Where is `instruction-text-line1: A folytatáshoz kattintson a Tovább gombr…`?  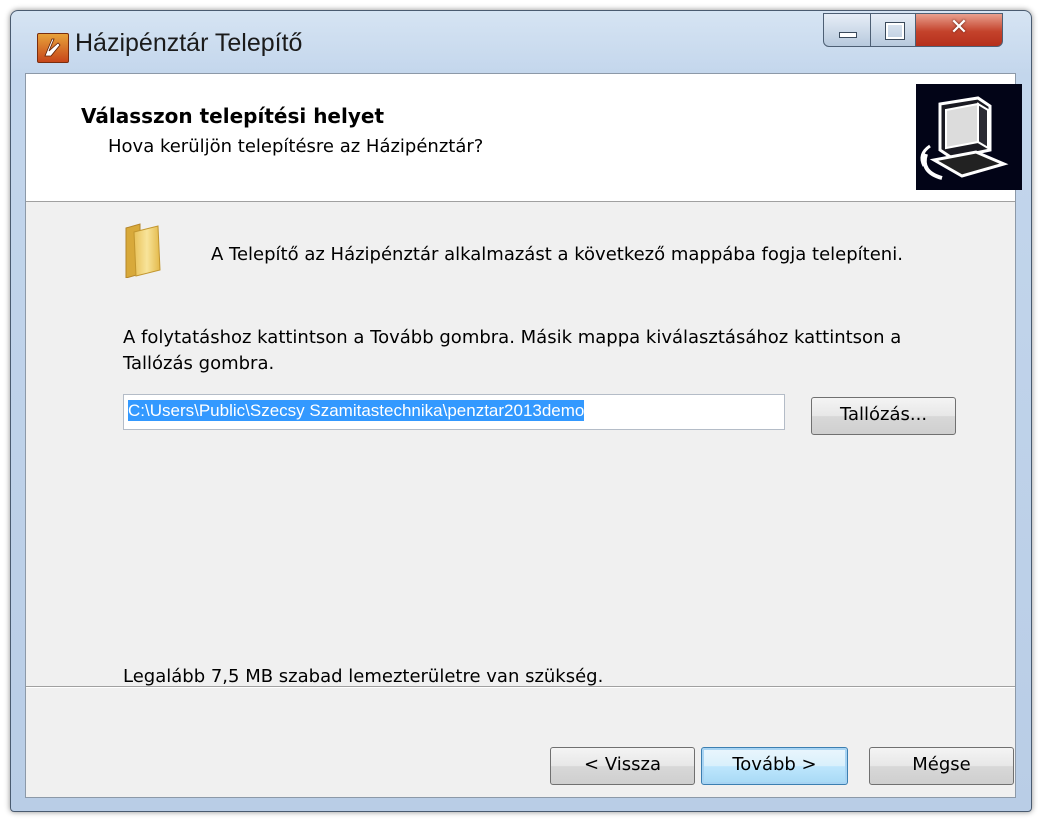 instruction-text-line1: A folytatáshoz kattintson a Tovább gombr… is located at coordinates (512, 337).